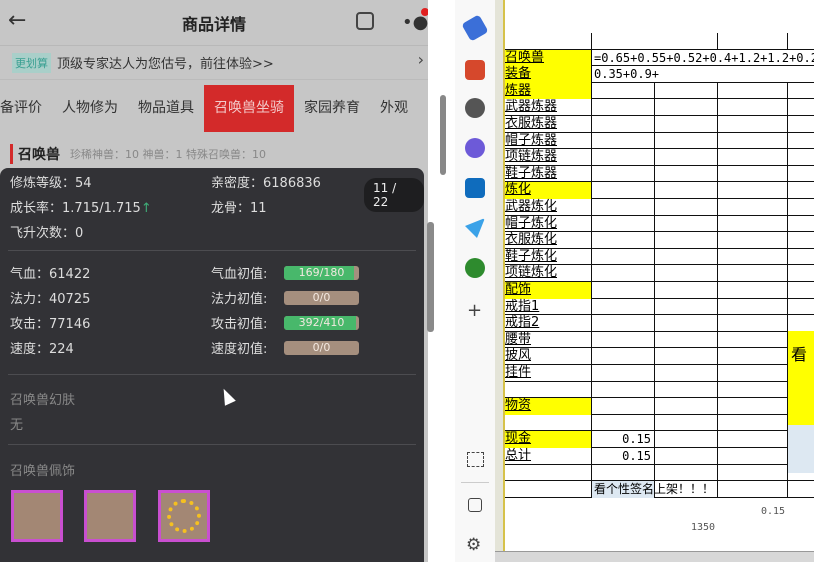 The image size is (814, 562). I want to click on tab-character: 人物修为, so click(90, 108).